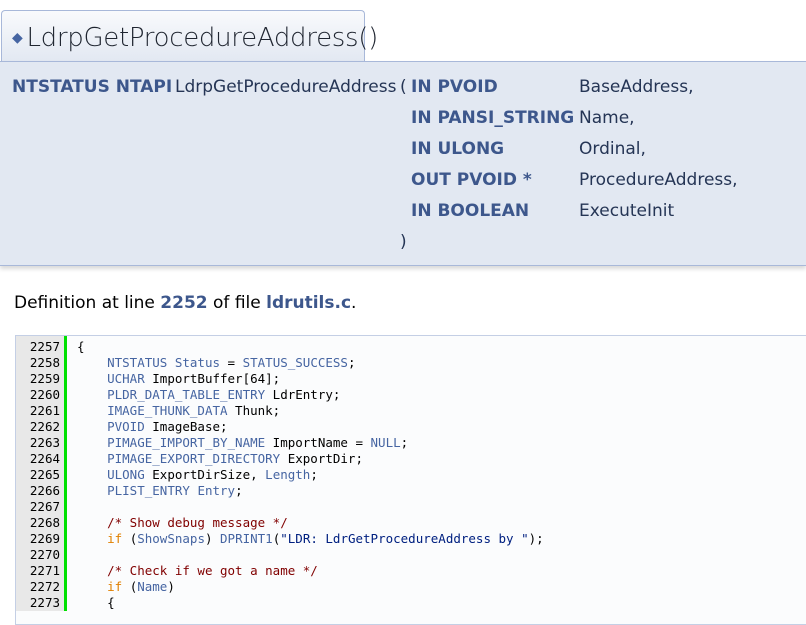 Image resolution: width=806 pixels, height=625 pixels. Describe the element at coordinates (41, 603) in the screenshot. I see `line-number: 2273` at that location.